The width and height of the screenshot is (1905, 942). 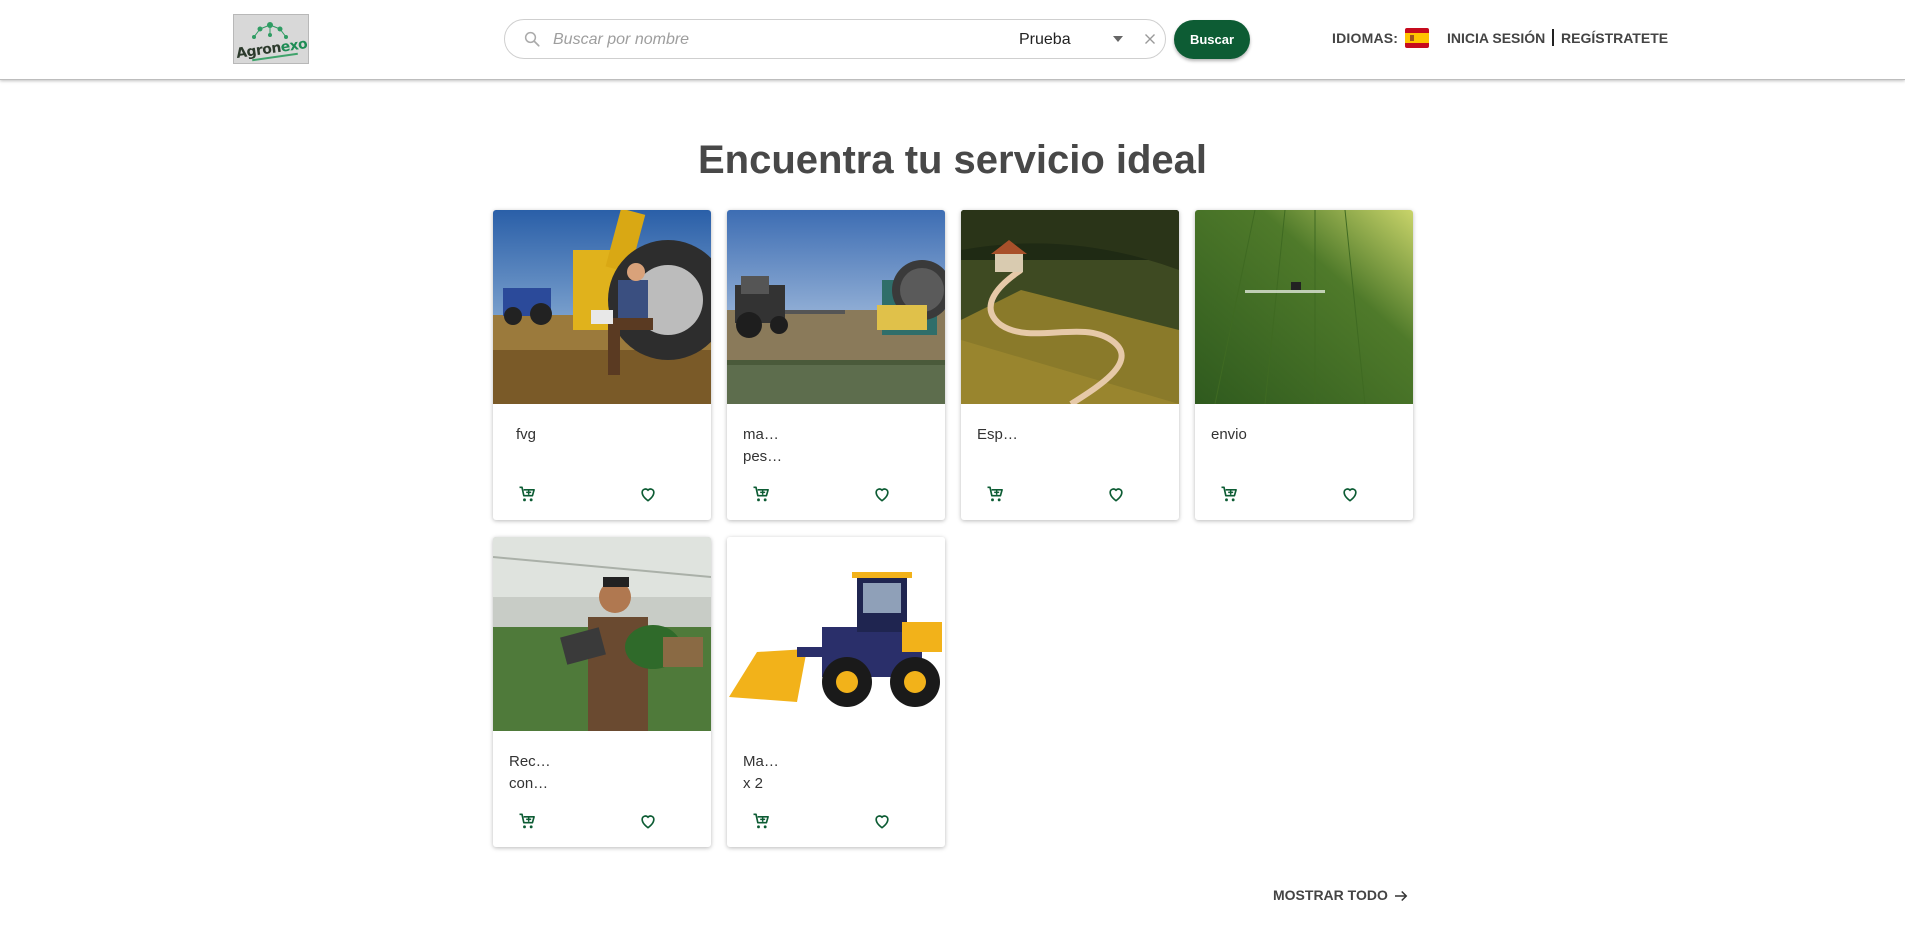 What do you see at coordinates (1150, 39) in the screenshot?
I see `close-icon` at bounding box center [1150, 39].